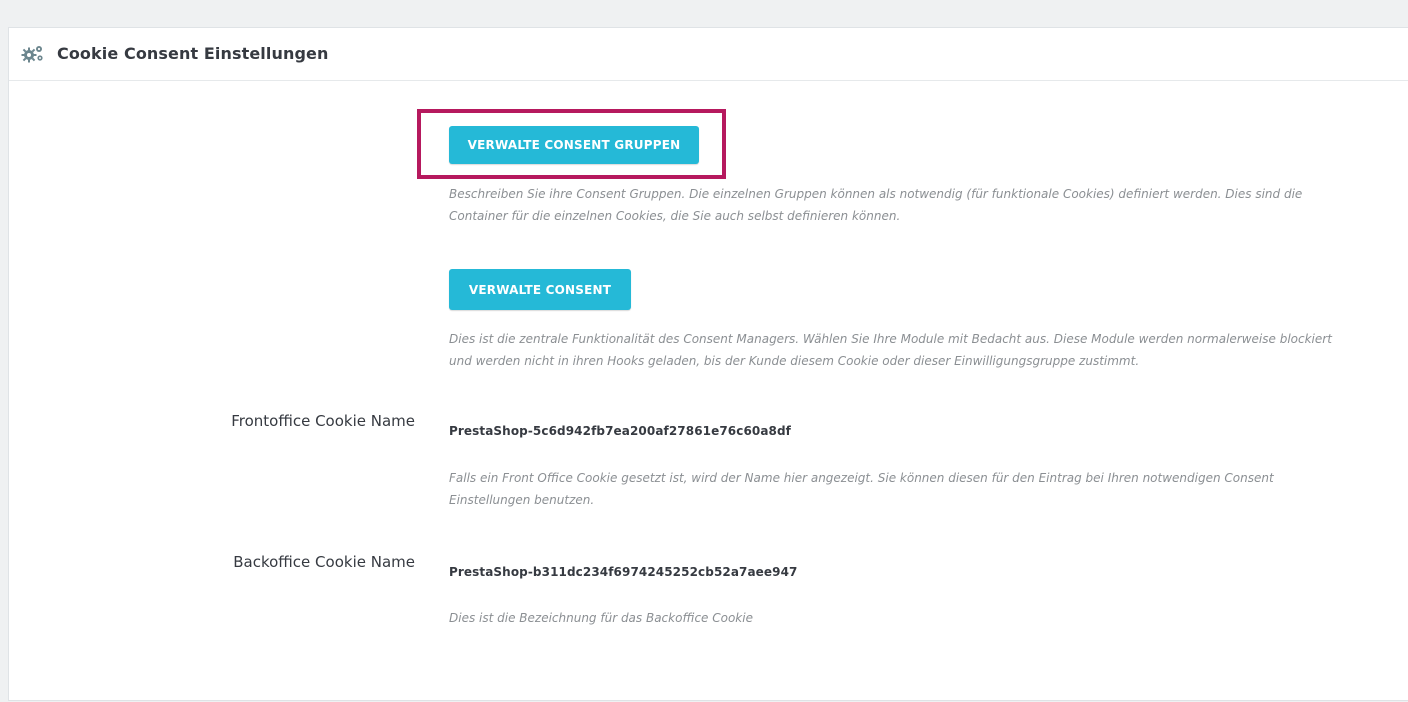 The height and width of the screenshot is (702, 1408). I want to click on panel-title: Cookie Consent Einstellungen, so click(193, 53).